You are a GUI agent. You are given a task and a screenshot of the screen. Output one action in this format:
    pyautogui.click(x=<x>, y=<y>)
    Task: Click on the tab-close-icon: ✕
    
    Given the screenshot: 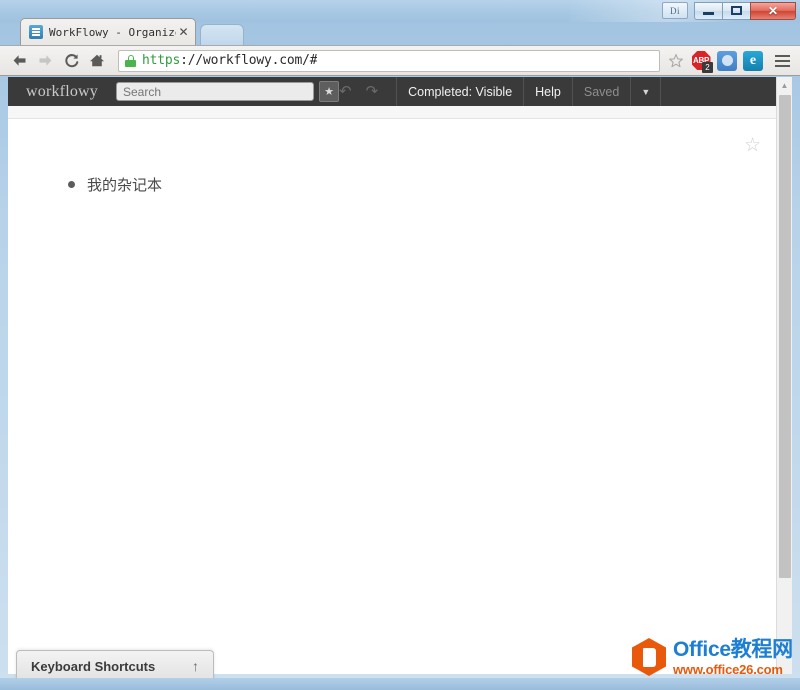 What is the action you would take?
    pyautogui.click(x=183, y=32)
    